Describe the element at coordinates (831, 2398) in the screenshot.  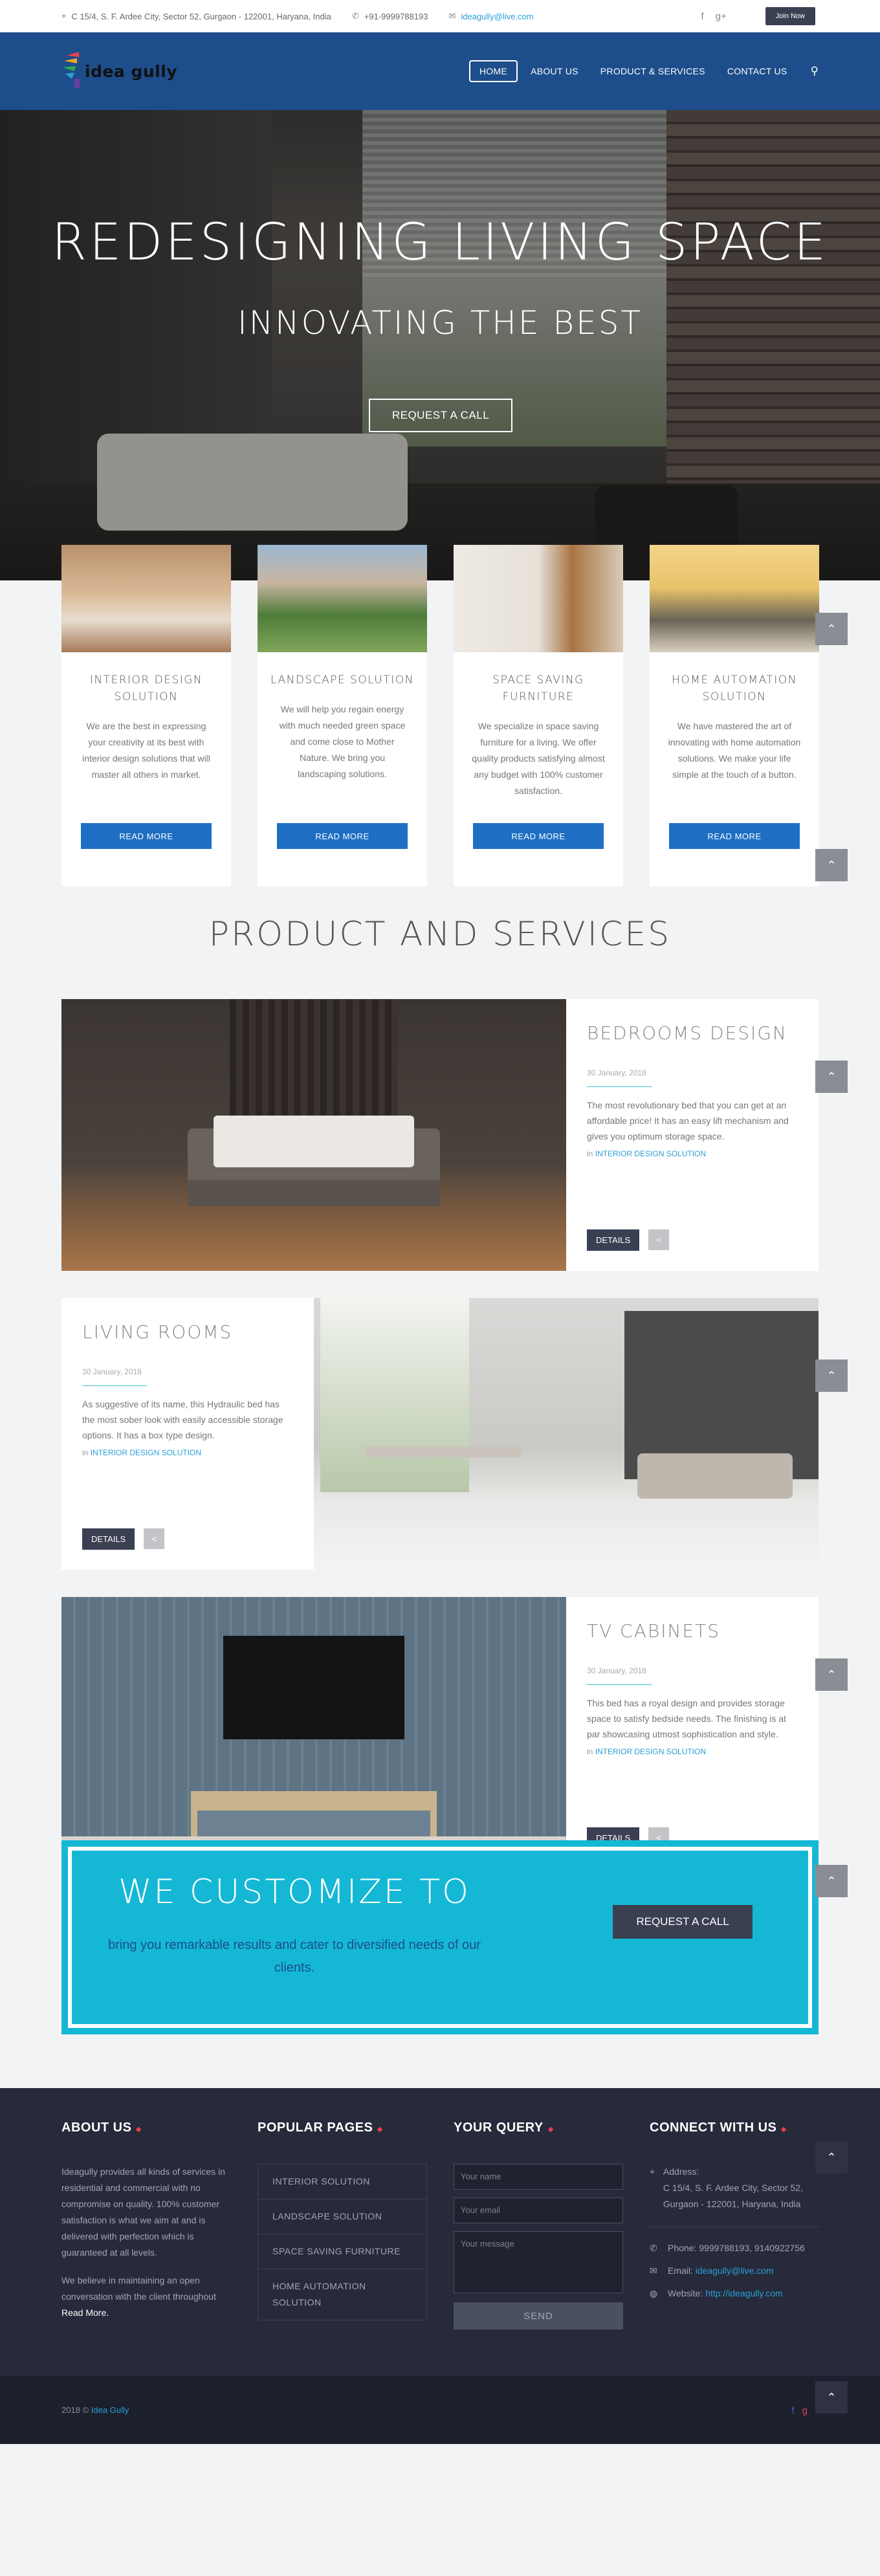
I see `scroll-to-top-icon: ⌃` at that location.